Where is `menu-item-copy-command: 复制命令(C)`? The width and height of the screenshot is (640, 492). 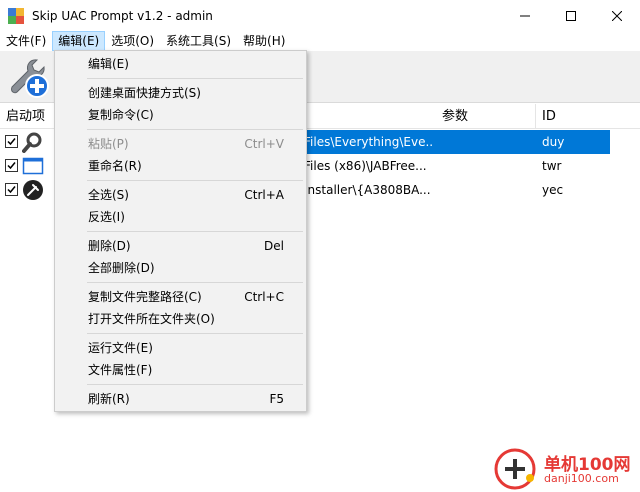 menu-item-copy-command: 复制命令(C) is located at coordinates (180, 115).